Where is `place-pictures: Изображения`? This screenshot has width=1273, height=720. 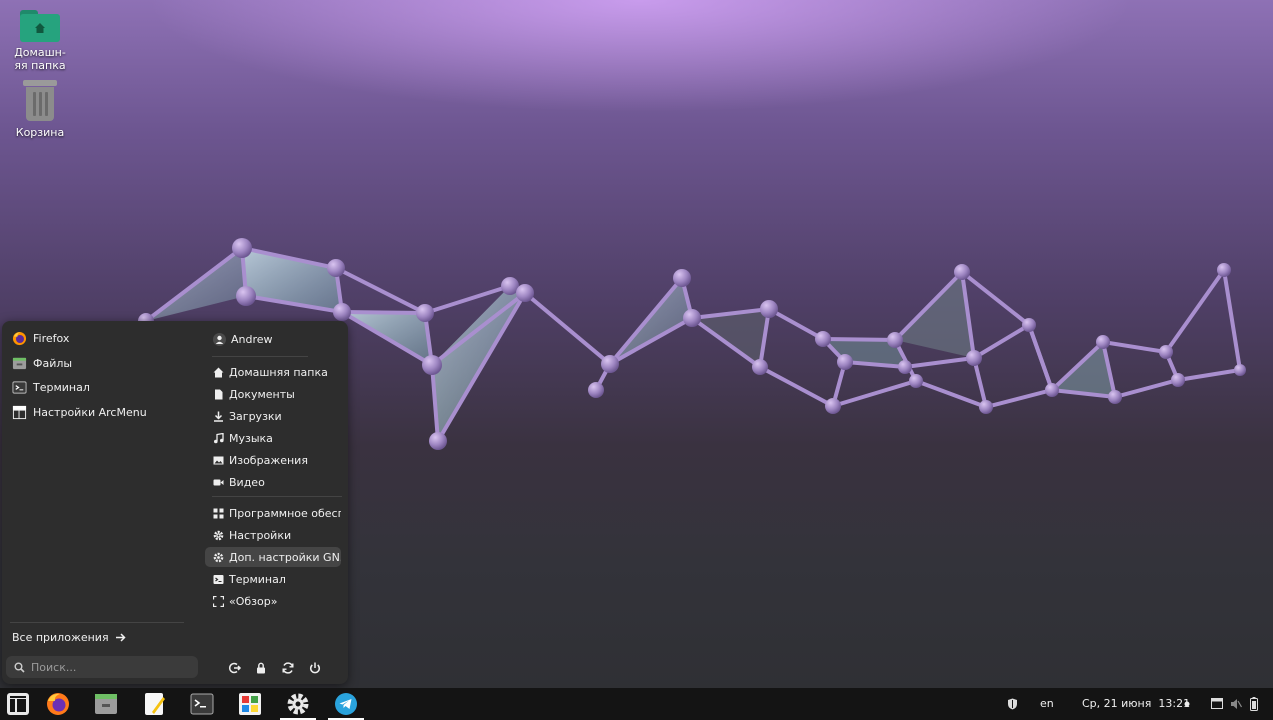 place-pictures: Изображения is located at coordinates (273, 460).